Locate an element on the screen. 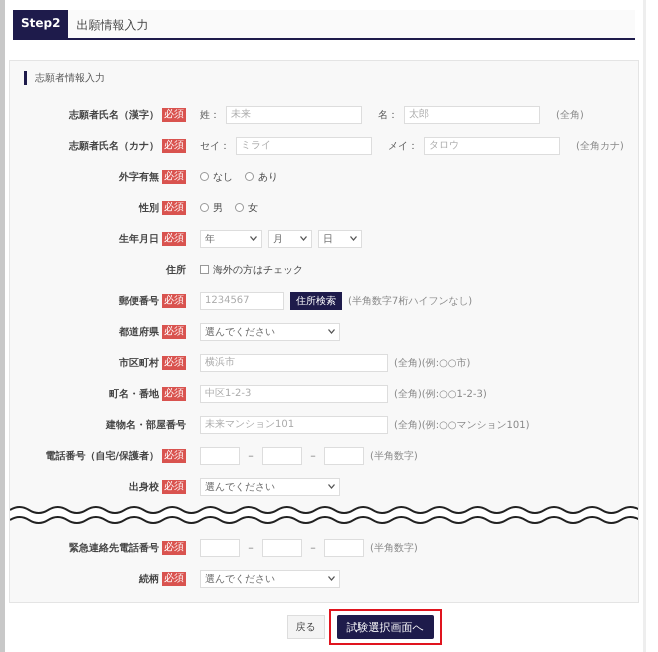 Image resolution: width=658 pixels, height=652 pixels. field-label: 都道府県 is located at coordinates (139, 331).